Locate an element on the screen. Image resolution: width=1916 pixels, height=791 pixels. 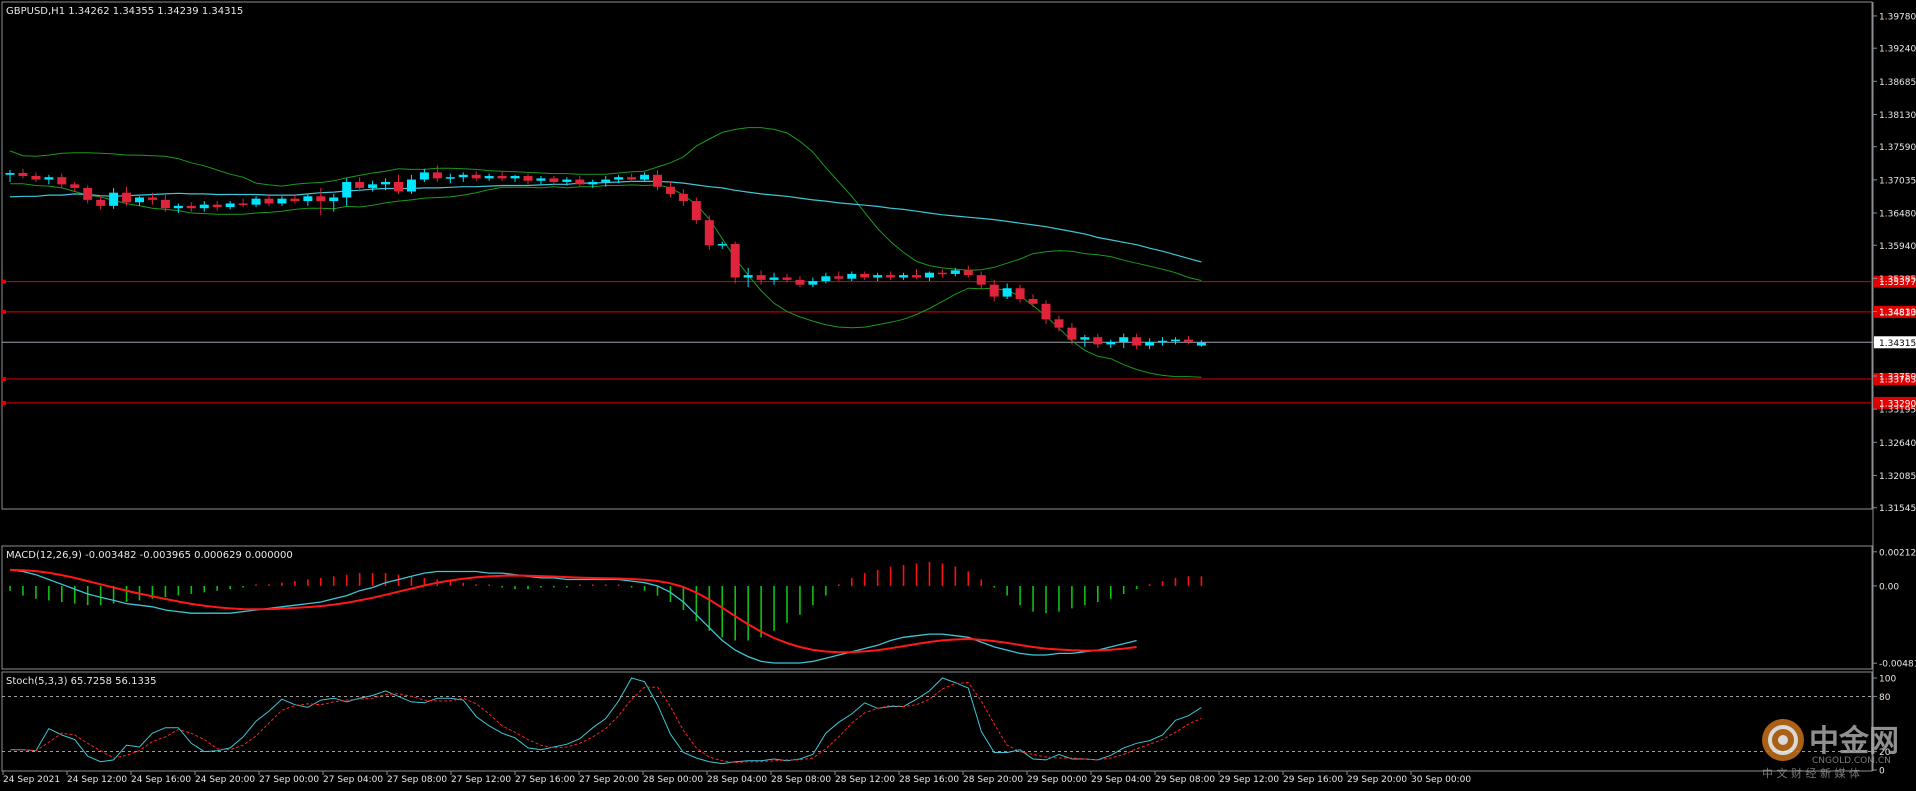
price-tick-label: 1.32085 is located at coordinates (1897, 477).